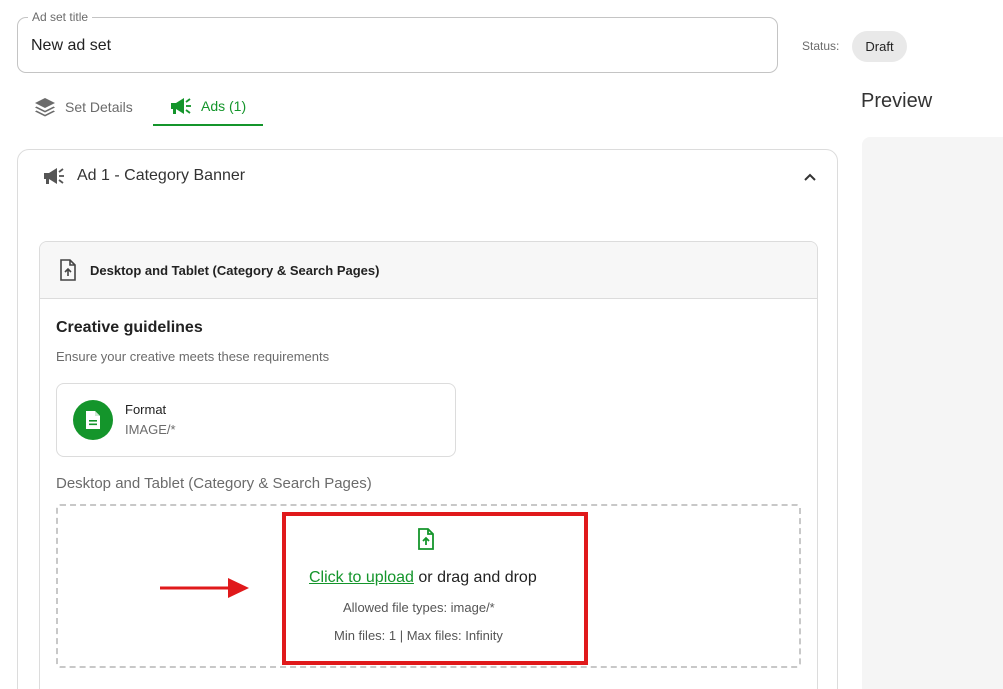 The image size is (1003, 689). I want to click on file-upload-icon, so click(68, 270).